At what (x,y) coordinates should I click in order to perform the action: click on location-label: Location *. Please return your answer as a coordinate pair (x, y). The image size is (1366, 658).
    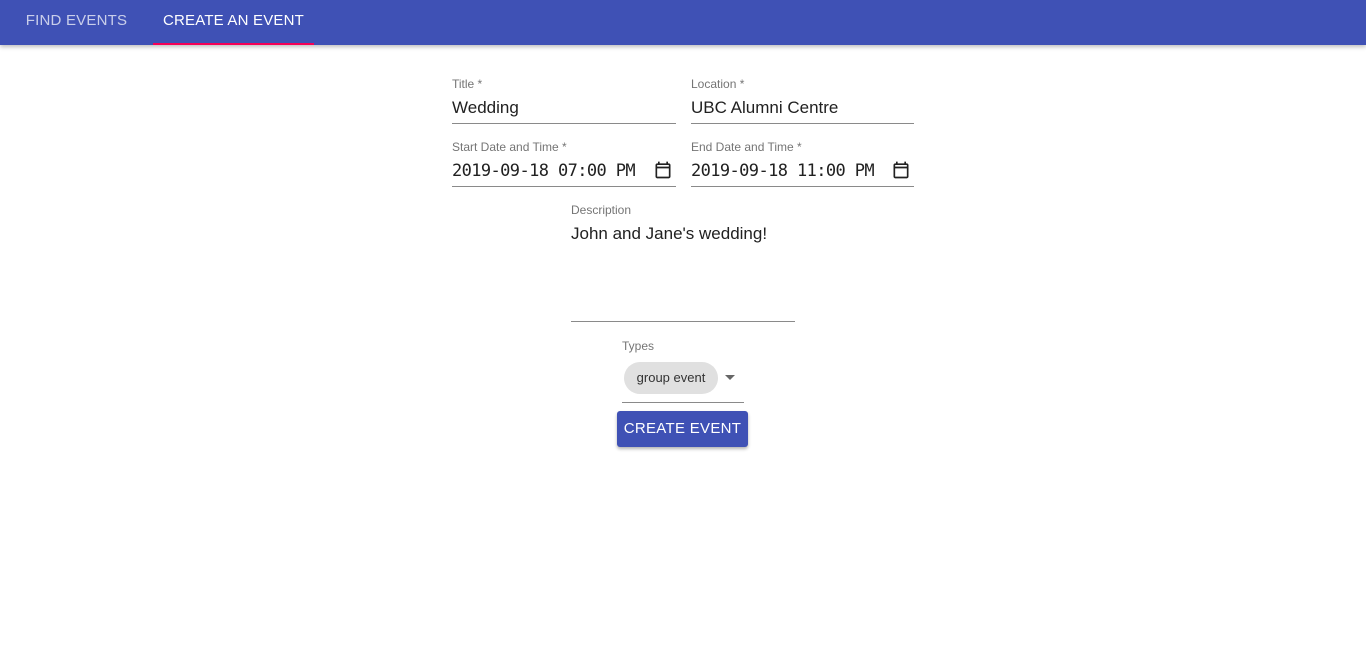
    Looking at the image, I should click on (718, 84).